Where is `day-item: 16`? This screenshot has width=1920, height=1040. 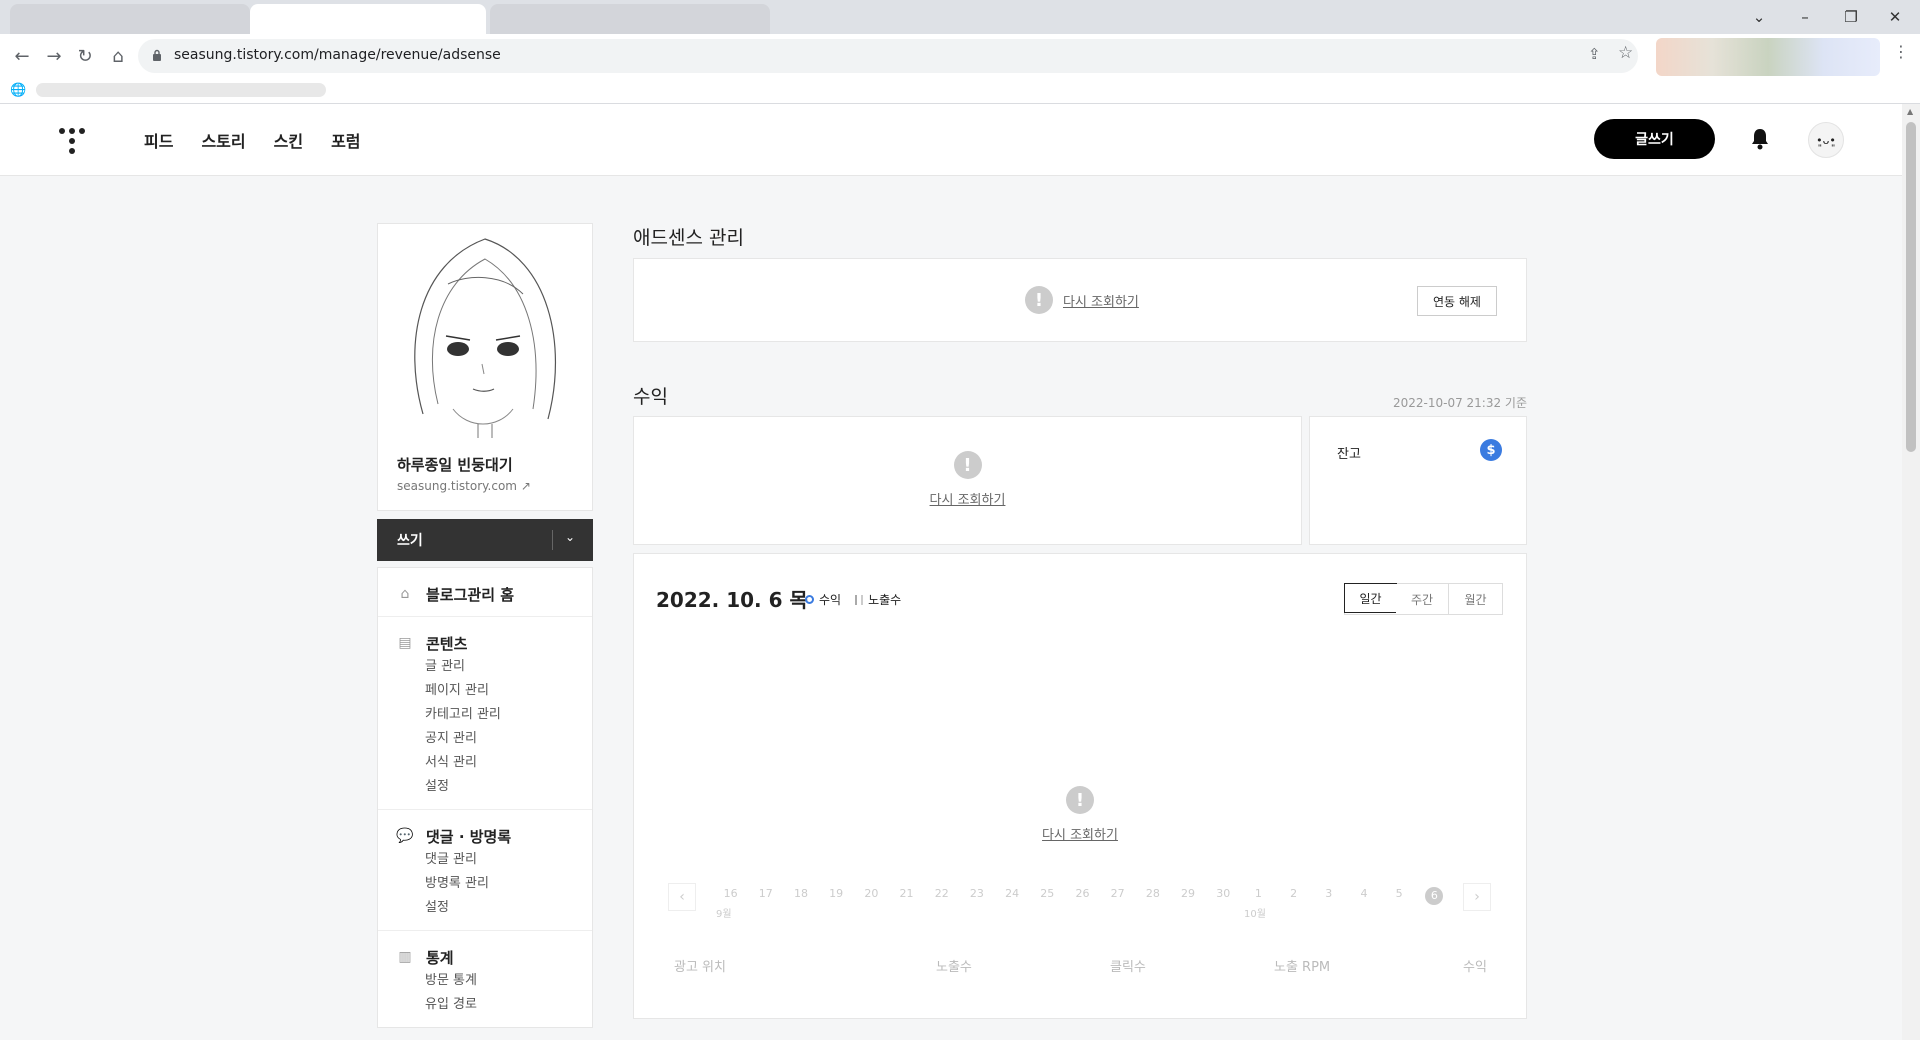
day-item: 16 is located at coordinates (730, 896).